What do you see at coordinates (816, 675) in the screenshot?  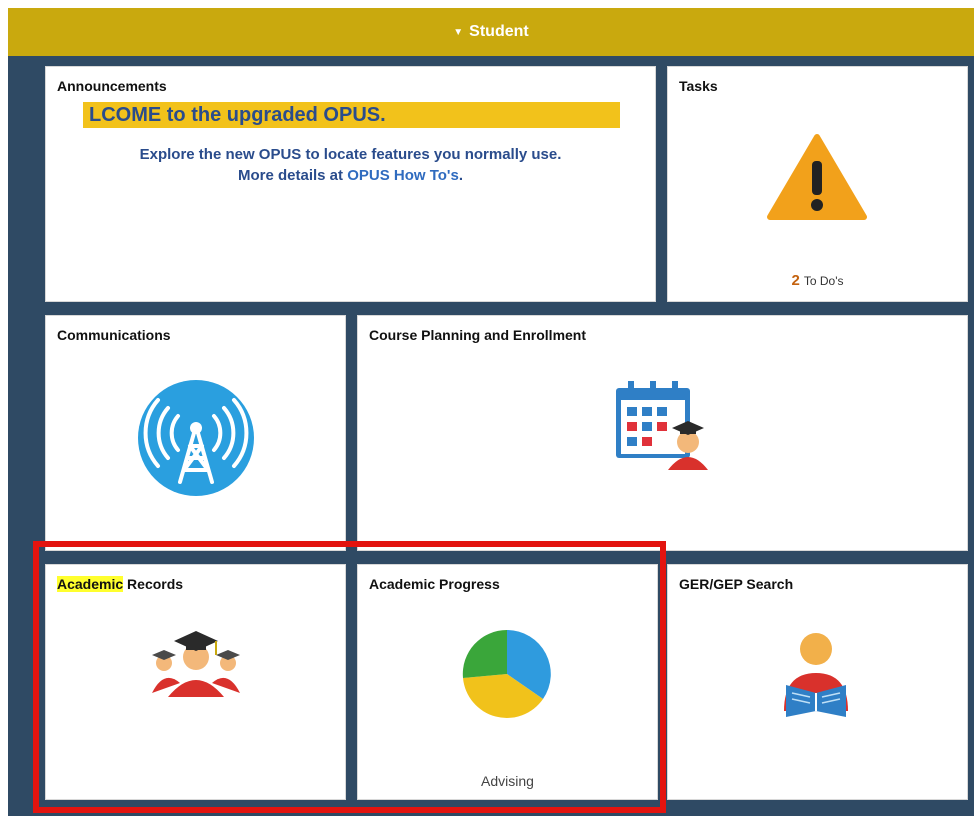 I see `reader-icon` at bounding box center [816, 675].